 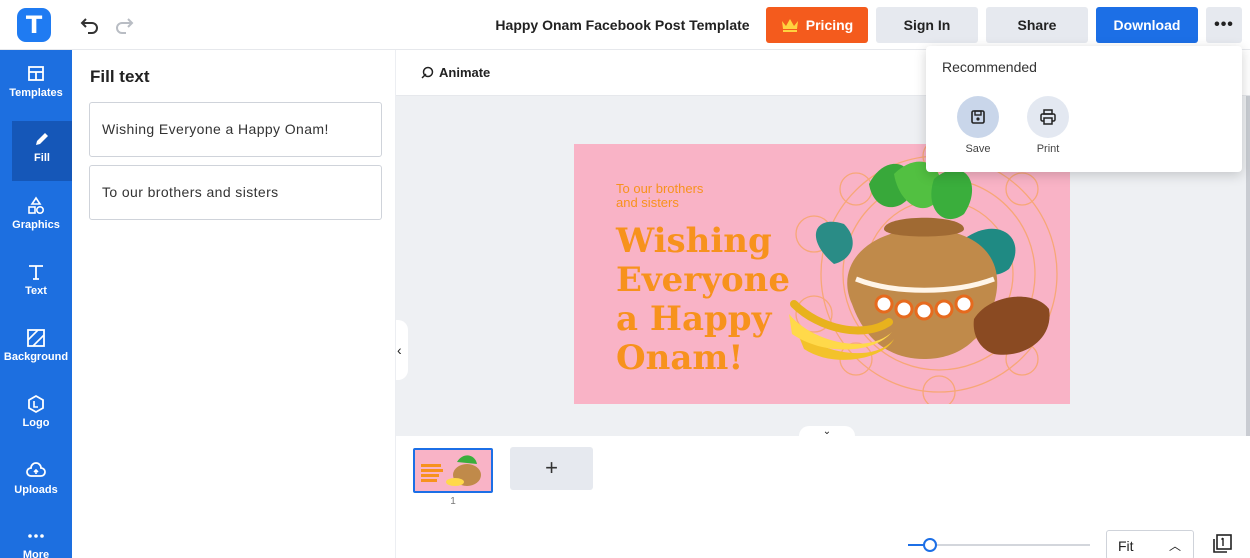 What do you see at coordinates (36, 483) in the screenshot?
I see `sidebar-item-uploads: Uploads` at bounding box center [36, 483].